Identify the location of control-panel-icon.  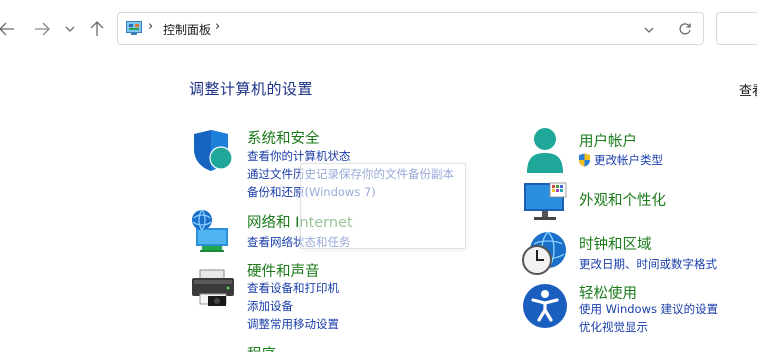
(134, 28).